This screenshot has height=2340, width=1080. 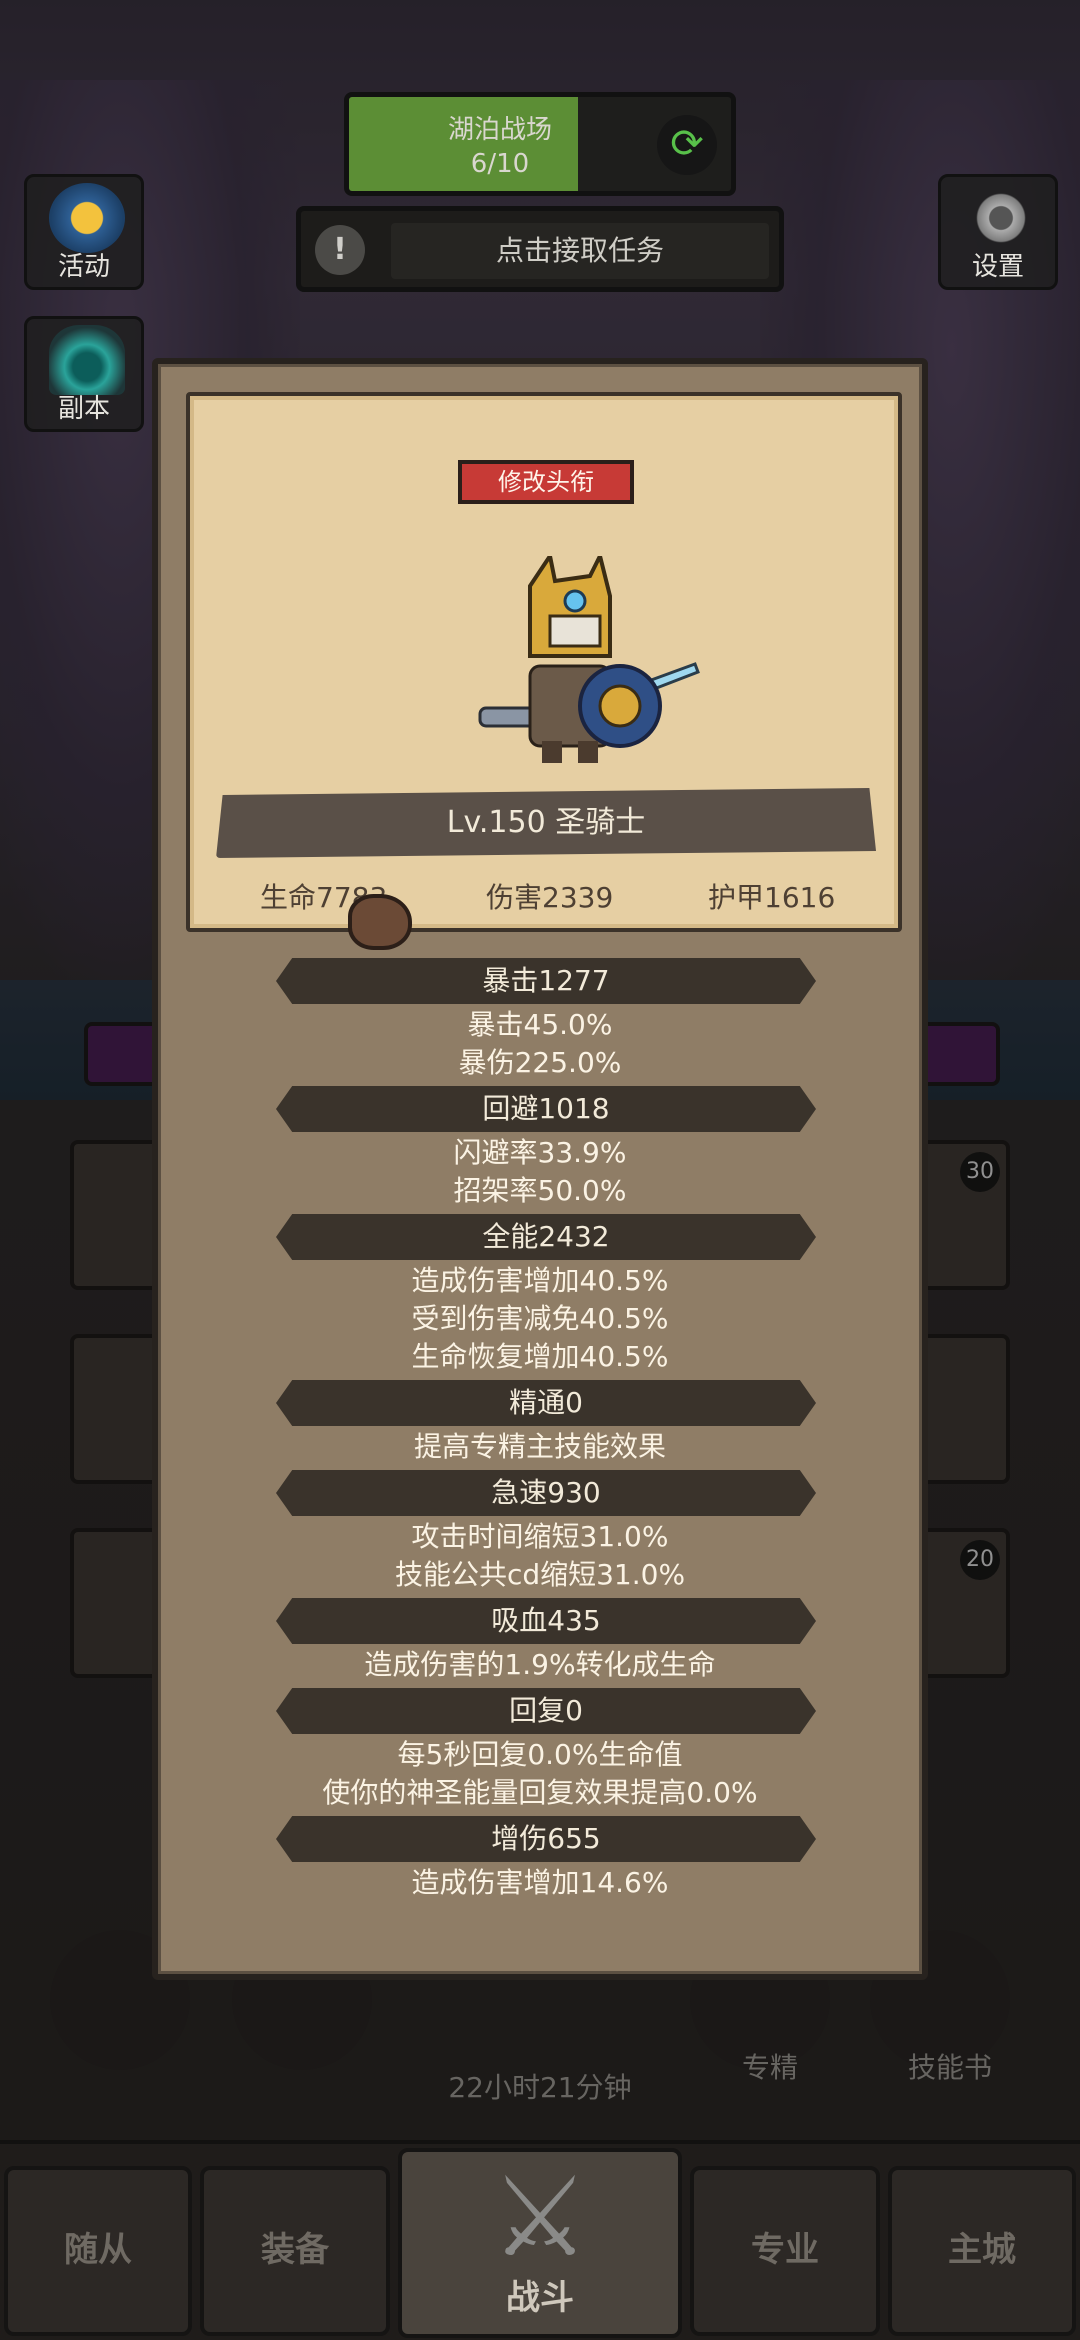 I want to click on nav-tab-profession: 专业, so click(x=785, y=2251).